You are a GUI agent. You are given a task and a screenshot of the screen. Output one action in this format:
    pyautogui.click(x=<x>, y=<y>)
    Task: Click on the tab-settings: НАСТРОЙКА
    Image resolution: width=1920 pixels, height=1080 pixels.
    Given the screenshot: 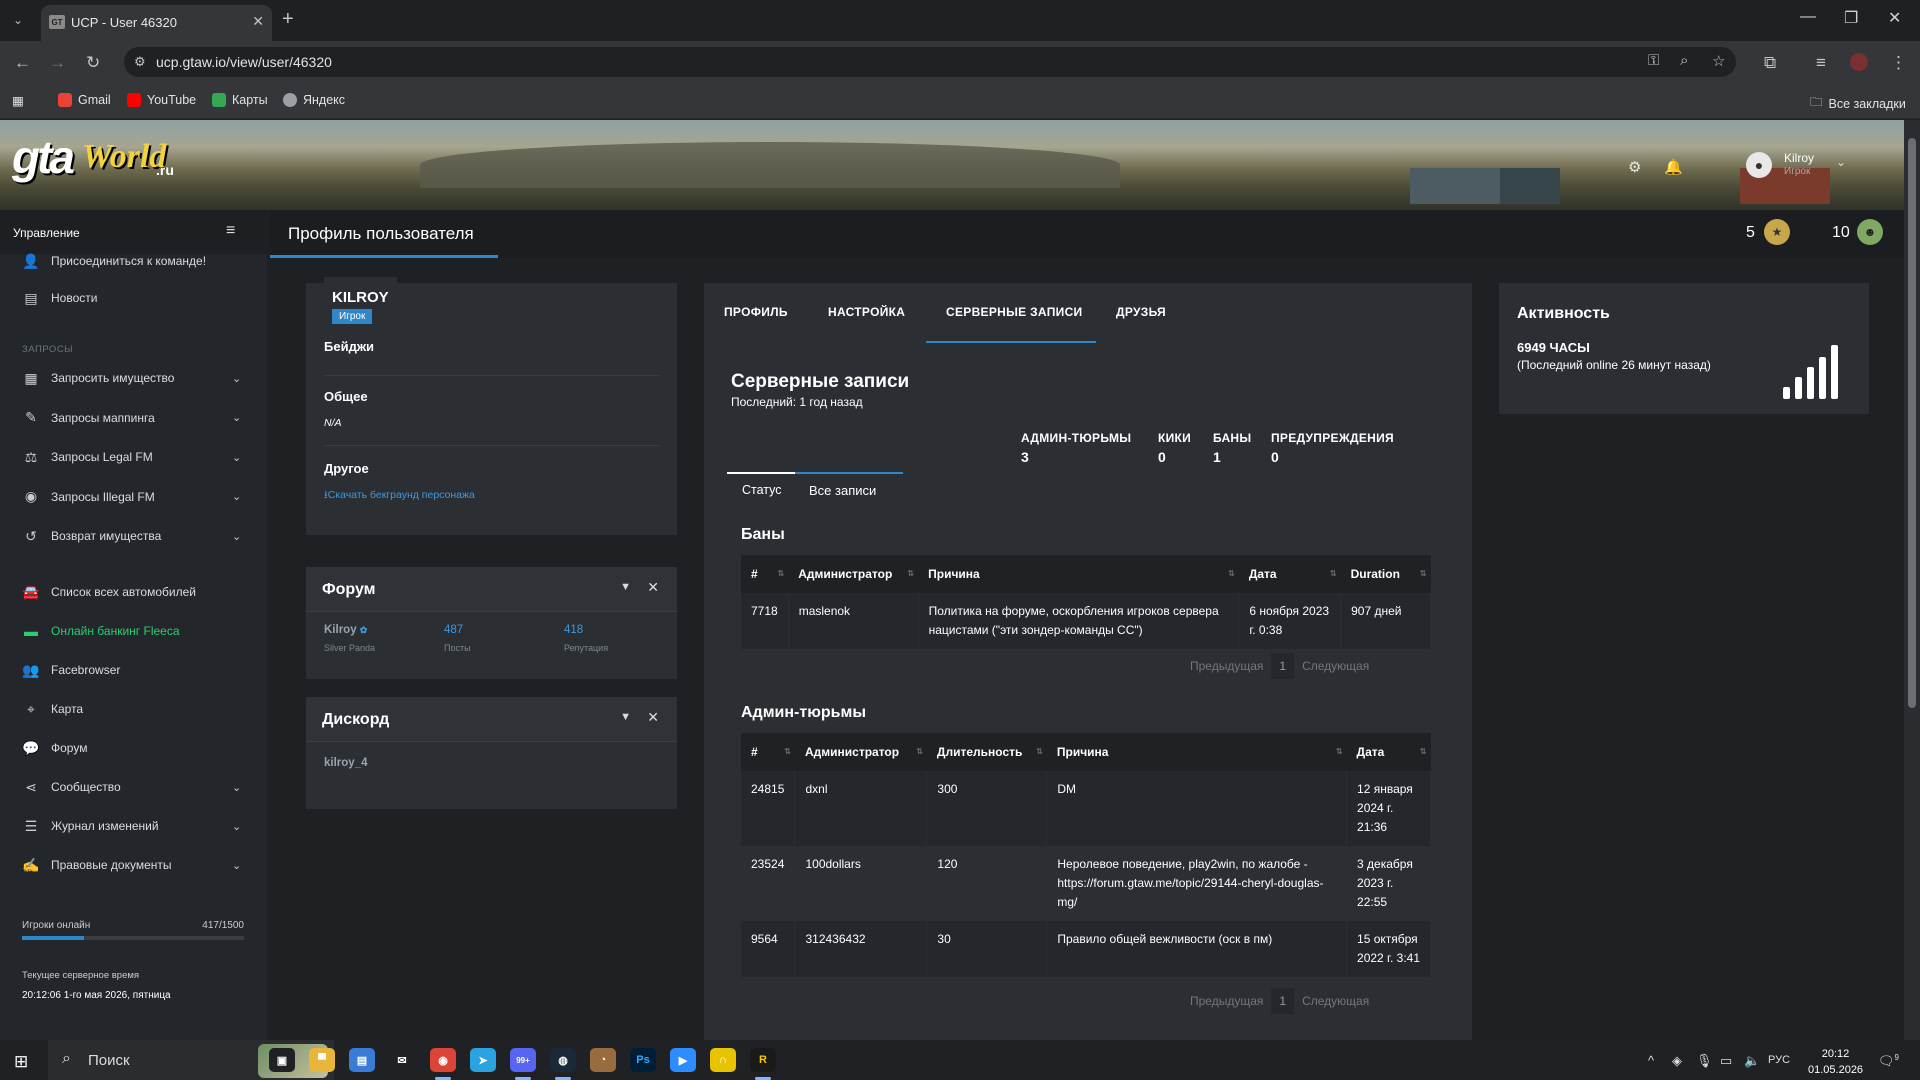 What is the action you would take?
    pyautogui.click(x=866, y=312)
    